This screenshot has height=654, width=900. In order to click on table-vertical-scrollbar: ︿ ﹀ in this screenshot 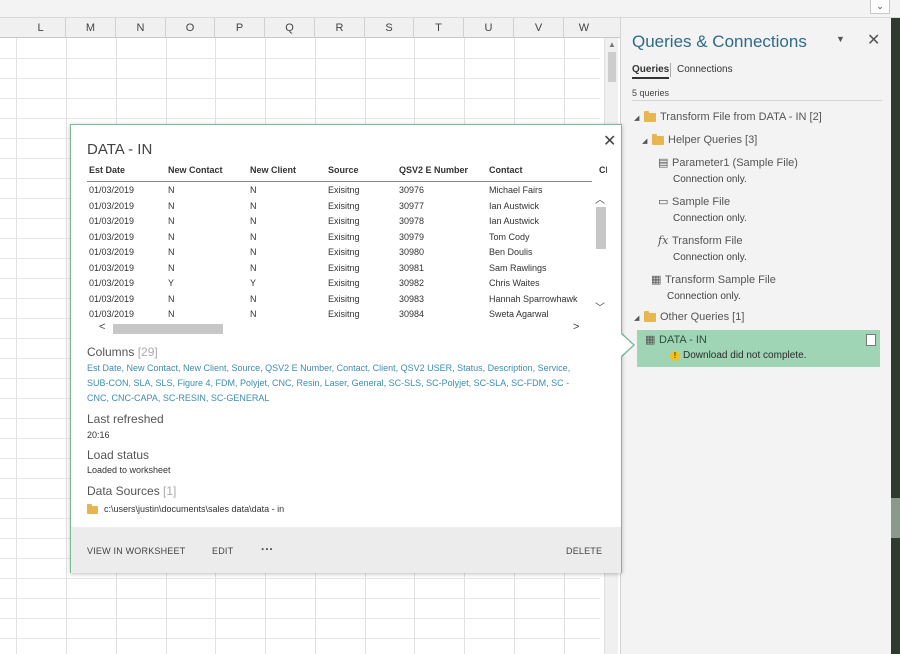, I will do `click(600, 252)`.